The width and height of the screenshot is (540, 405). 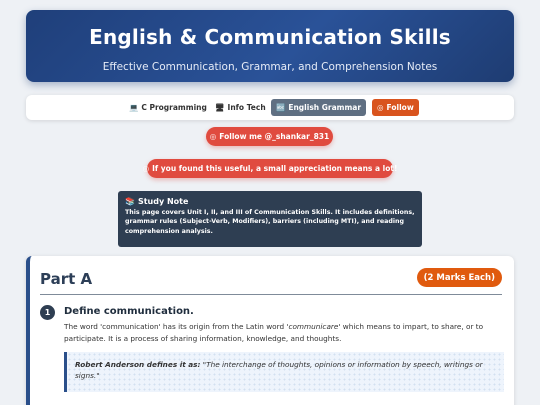 I want to click on page-title: English & Communication Skills, so click(x=270, y=37).